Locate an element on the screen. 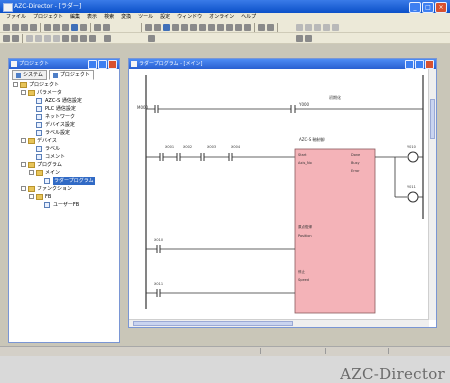 The height and width of the screenshot is (383, 450). delete-line-icon is located at coordinates (202, 27).